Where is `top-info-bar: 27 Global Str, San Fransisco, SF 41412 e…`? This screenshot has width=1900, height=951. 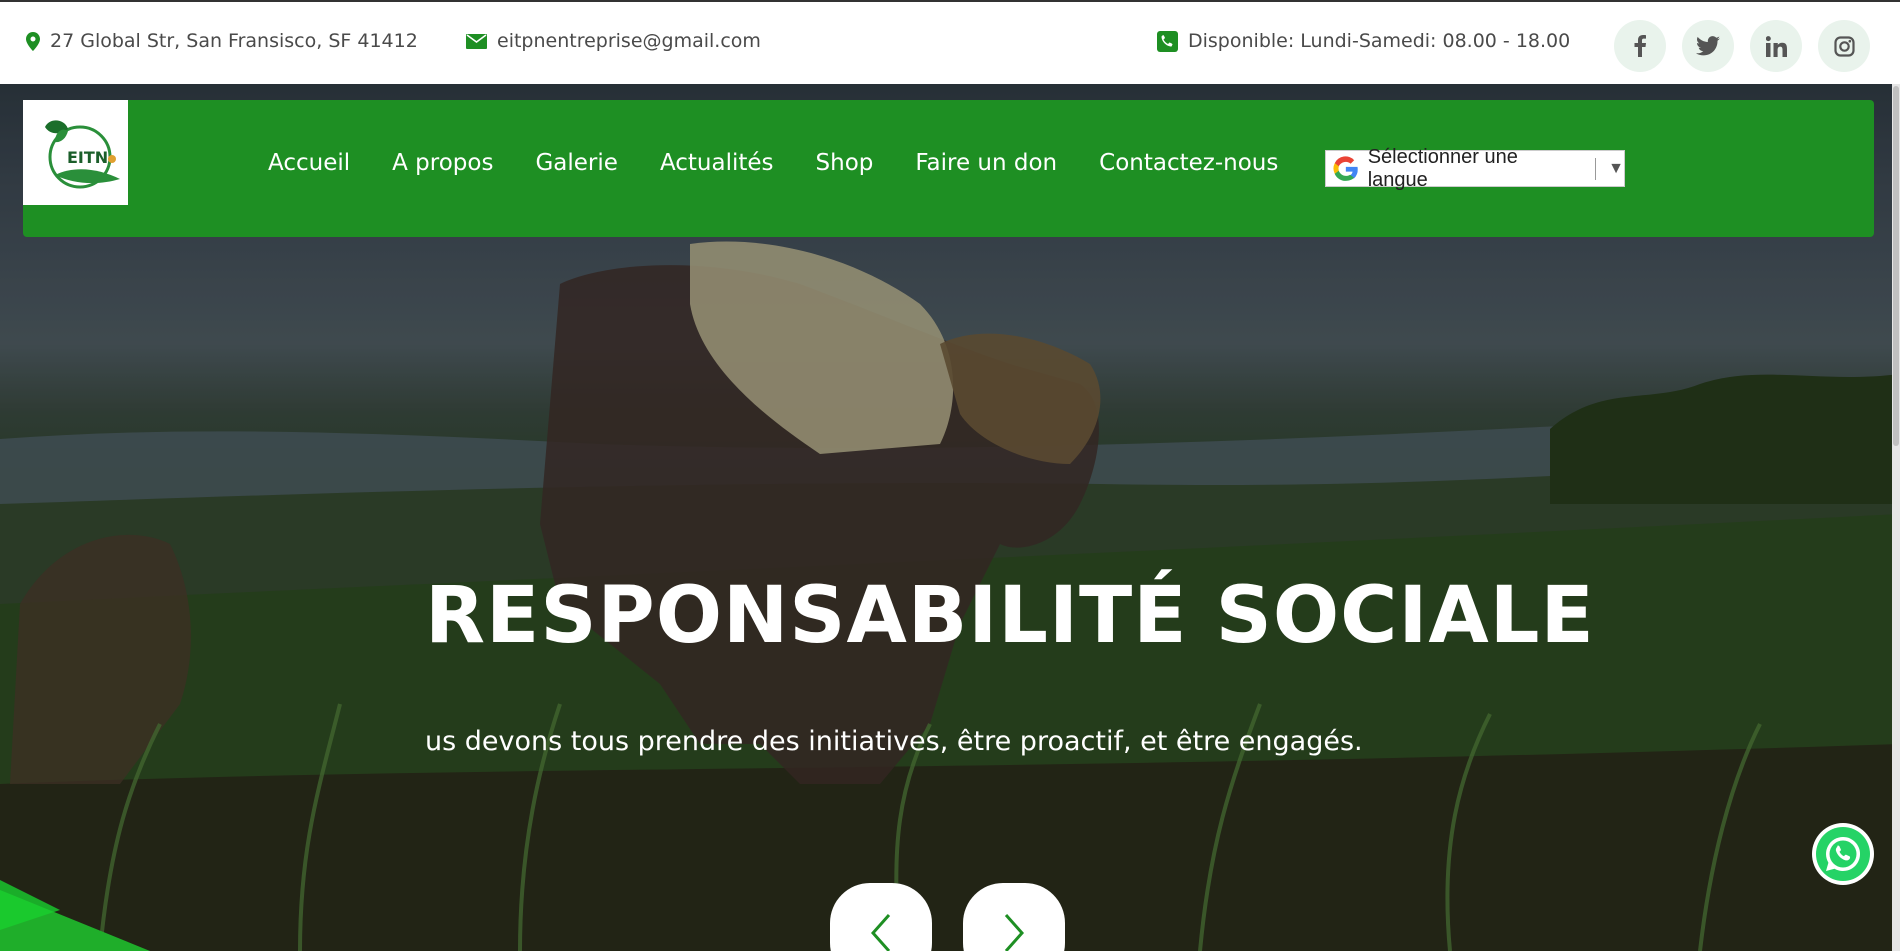 top-info-bar: 27 Global Str, San Fransisco, SF 41412 e… is located at coordinates (950, 42).